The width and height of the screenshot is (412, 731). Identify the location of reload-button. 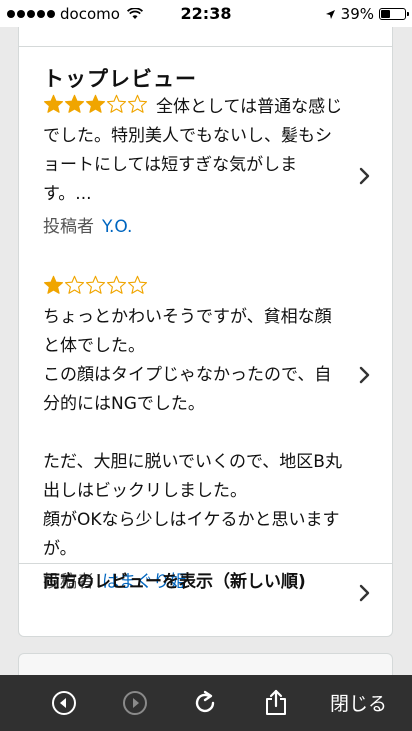
(205, 703).